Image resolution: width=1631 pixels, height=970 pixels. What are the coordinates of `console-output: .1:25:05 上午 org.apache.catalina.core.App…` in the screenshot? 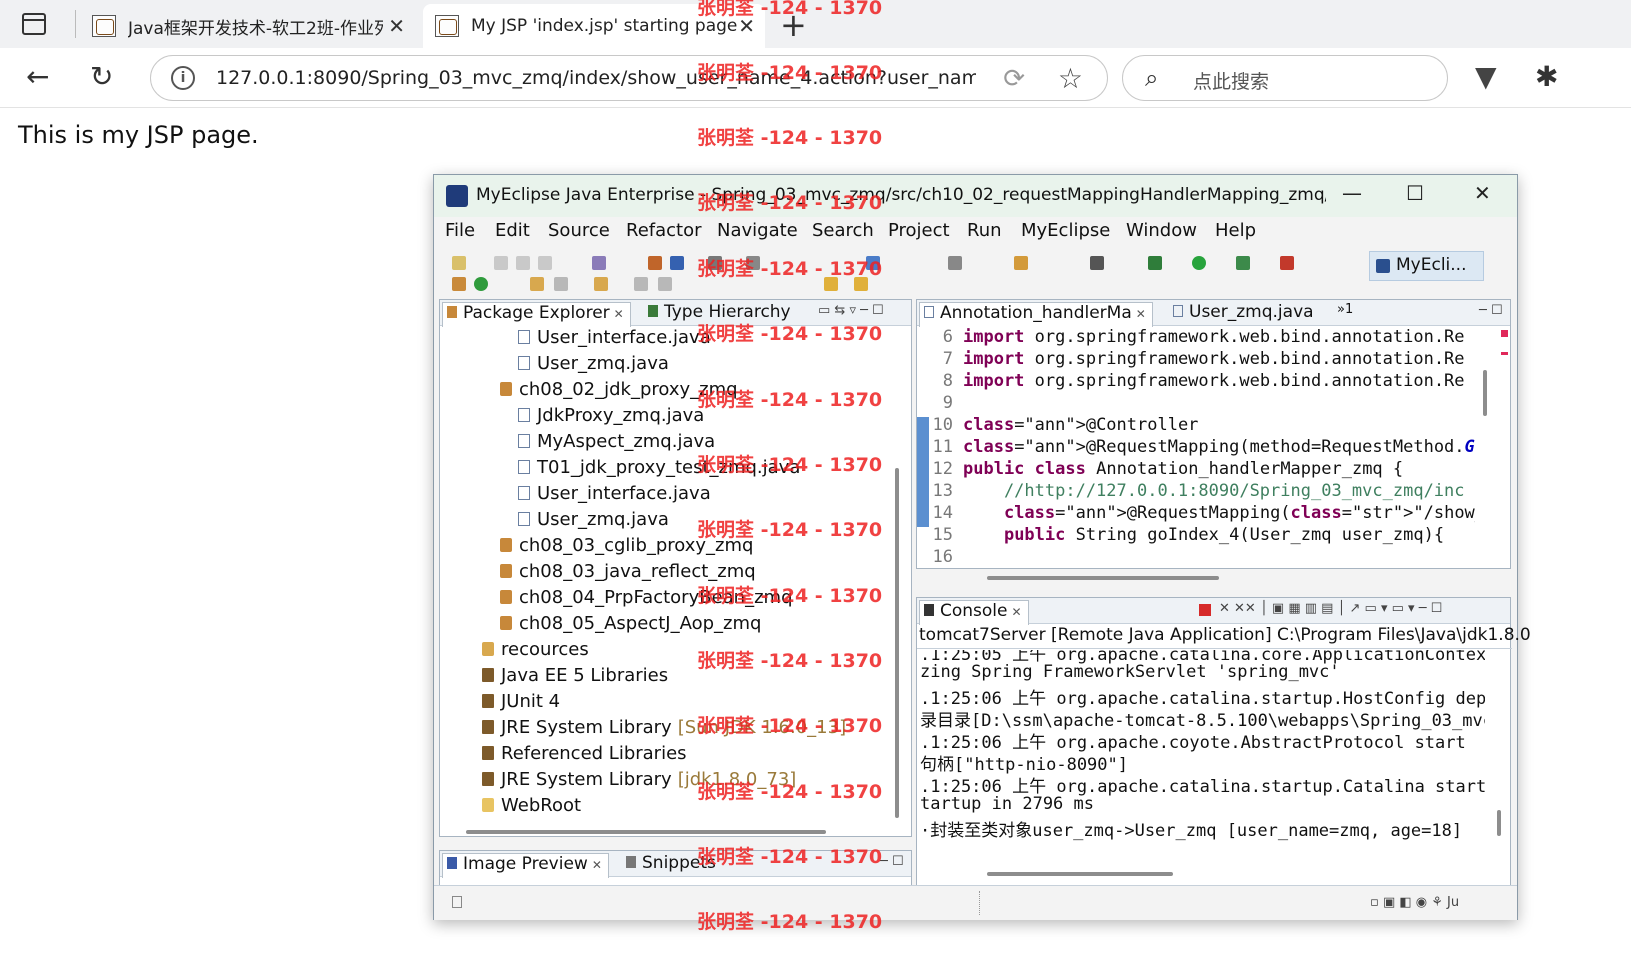 It's located at (1201, 756).